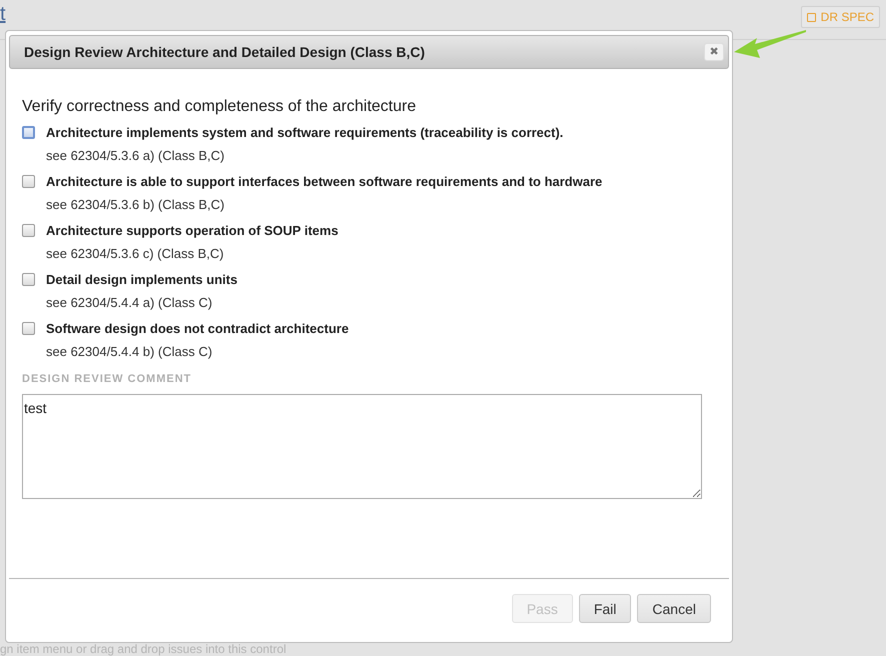 The width and height of the screenshot is (886, 656). Describe the element at coordinates (192, 231) in the screenshot. I see `item-label: Architecture supports operation of SOUP items` at that location.